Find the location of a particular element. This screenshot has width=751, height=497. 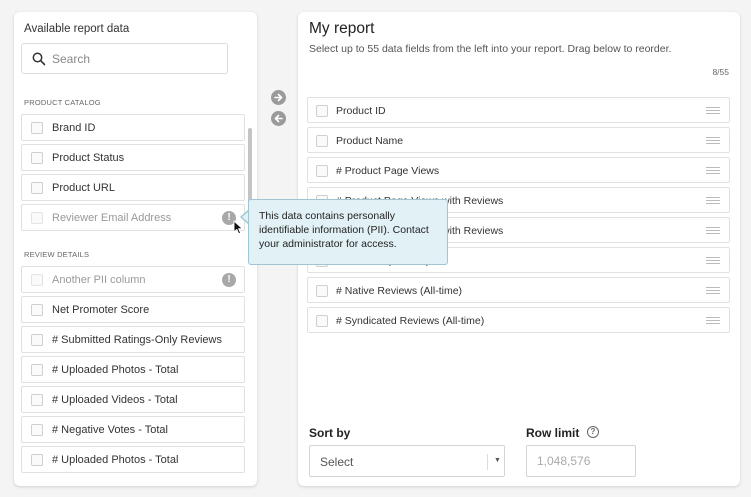

field-item-reviewer-email-address: Reviewer Email Address ! is located at coordinates (133, 217).